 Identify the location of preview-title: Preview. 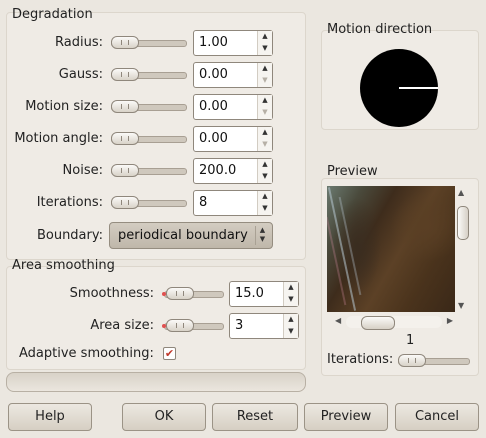
(352, 171).